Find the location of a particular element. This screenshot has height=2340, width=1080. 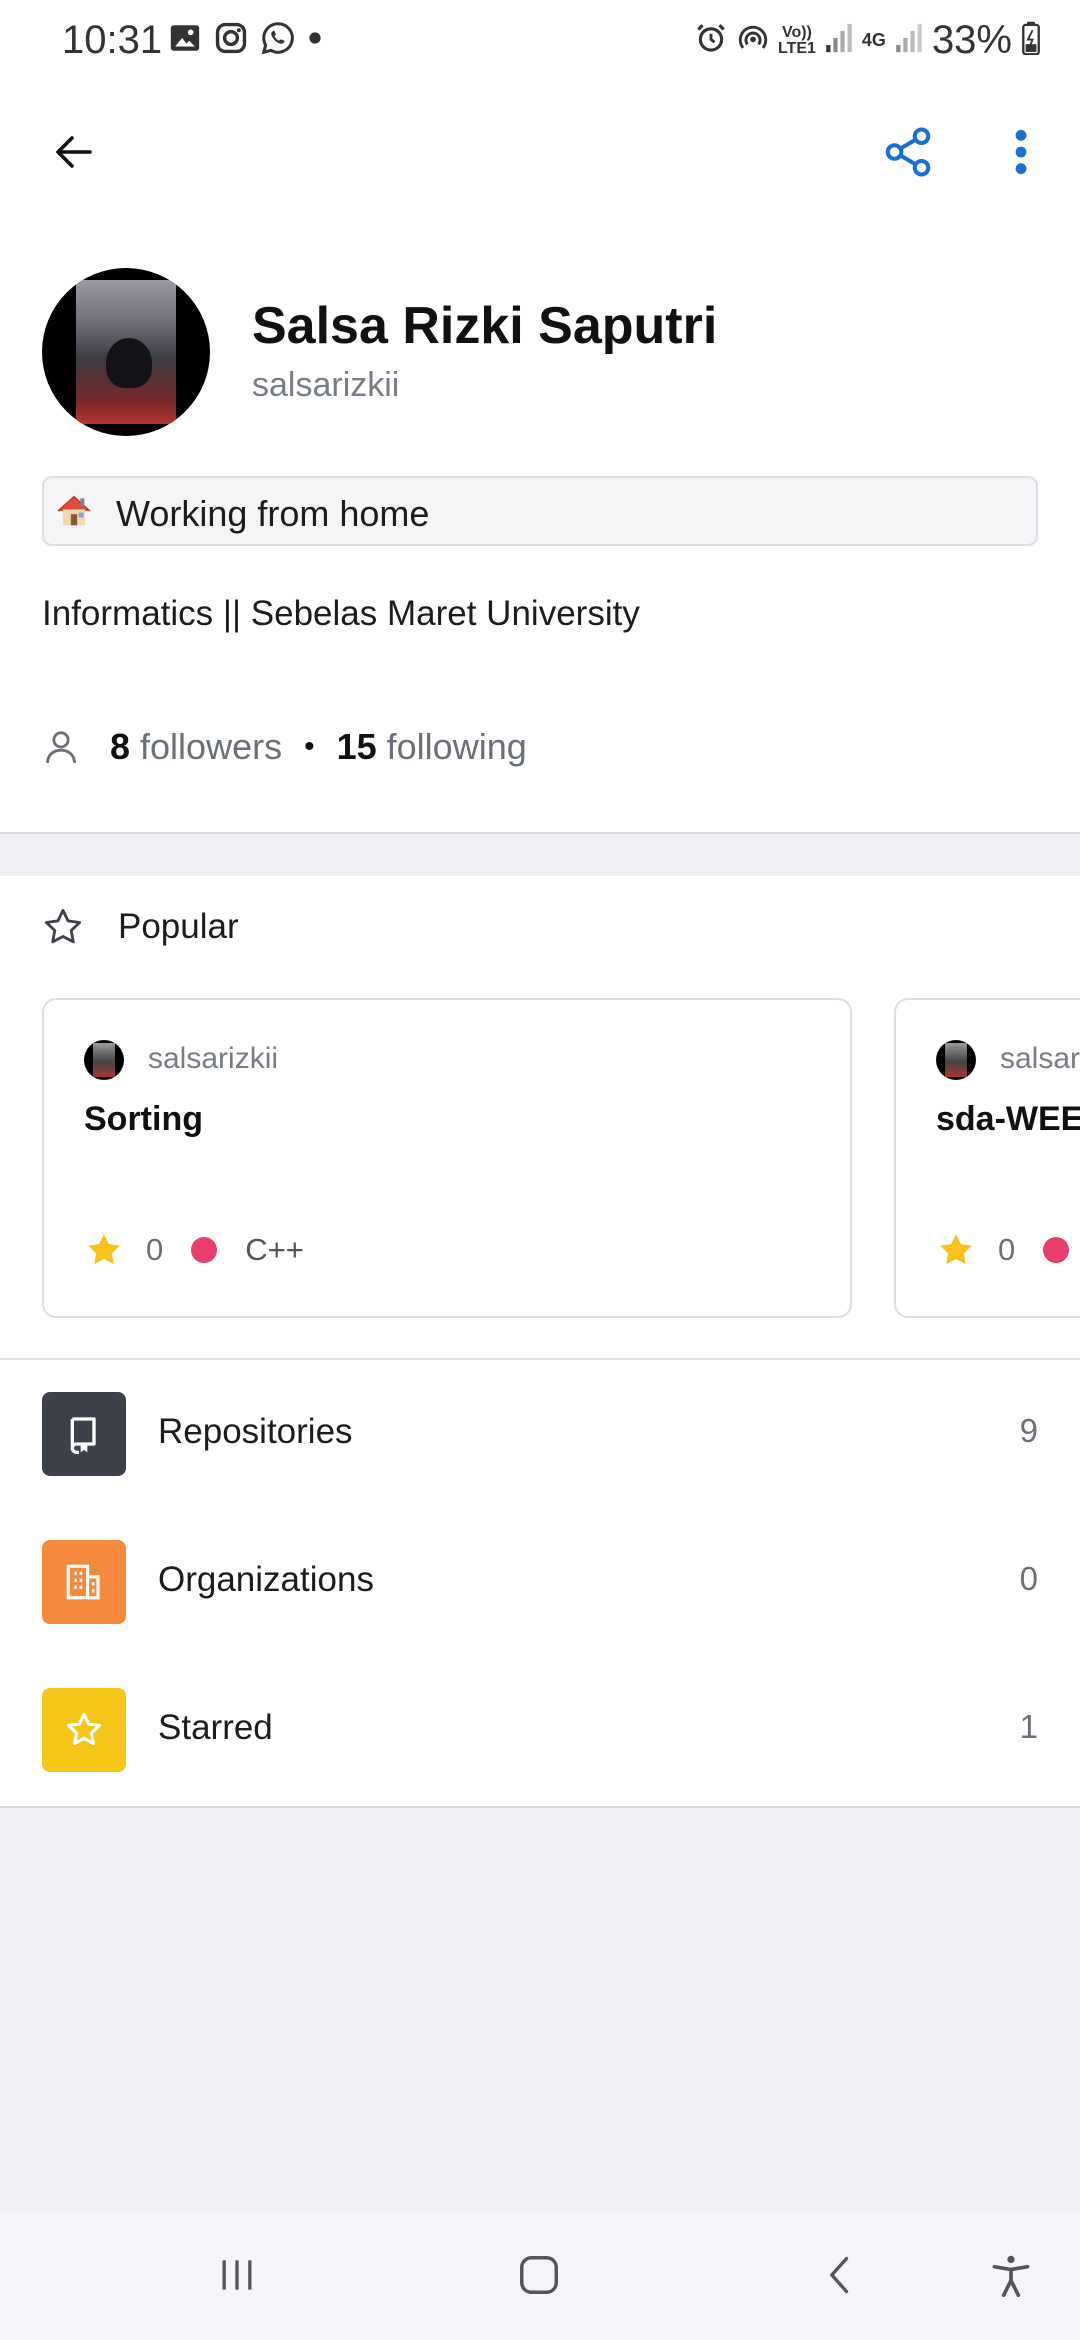

gallery-icon is located at coordinates (185, 40).